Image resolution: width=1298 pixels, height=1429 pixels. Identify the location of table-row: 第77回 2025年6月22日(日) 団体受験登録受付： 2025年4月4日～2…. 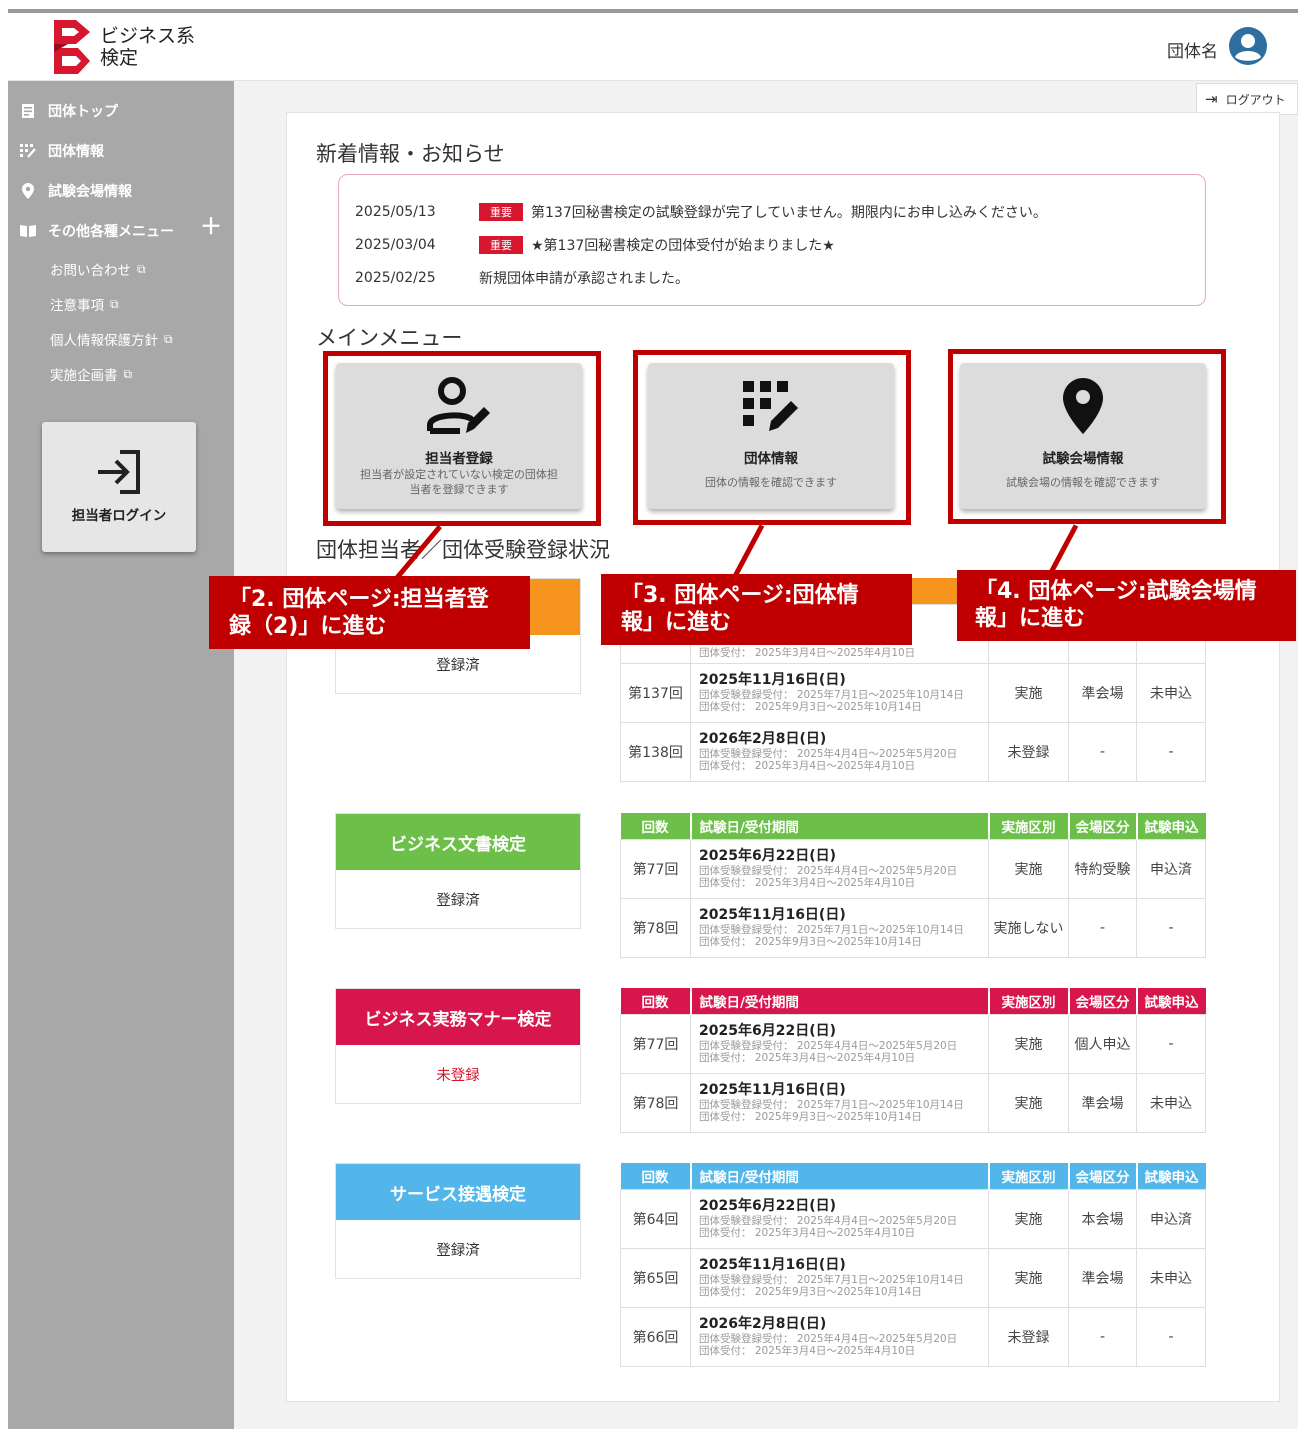
(913, 868).